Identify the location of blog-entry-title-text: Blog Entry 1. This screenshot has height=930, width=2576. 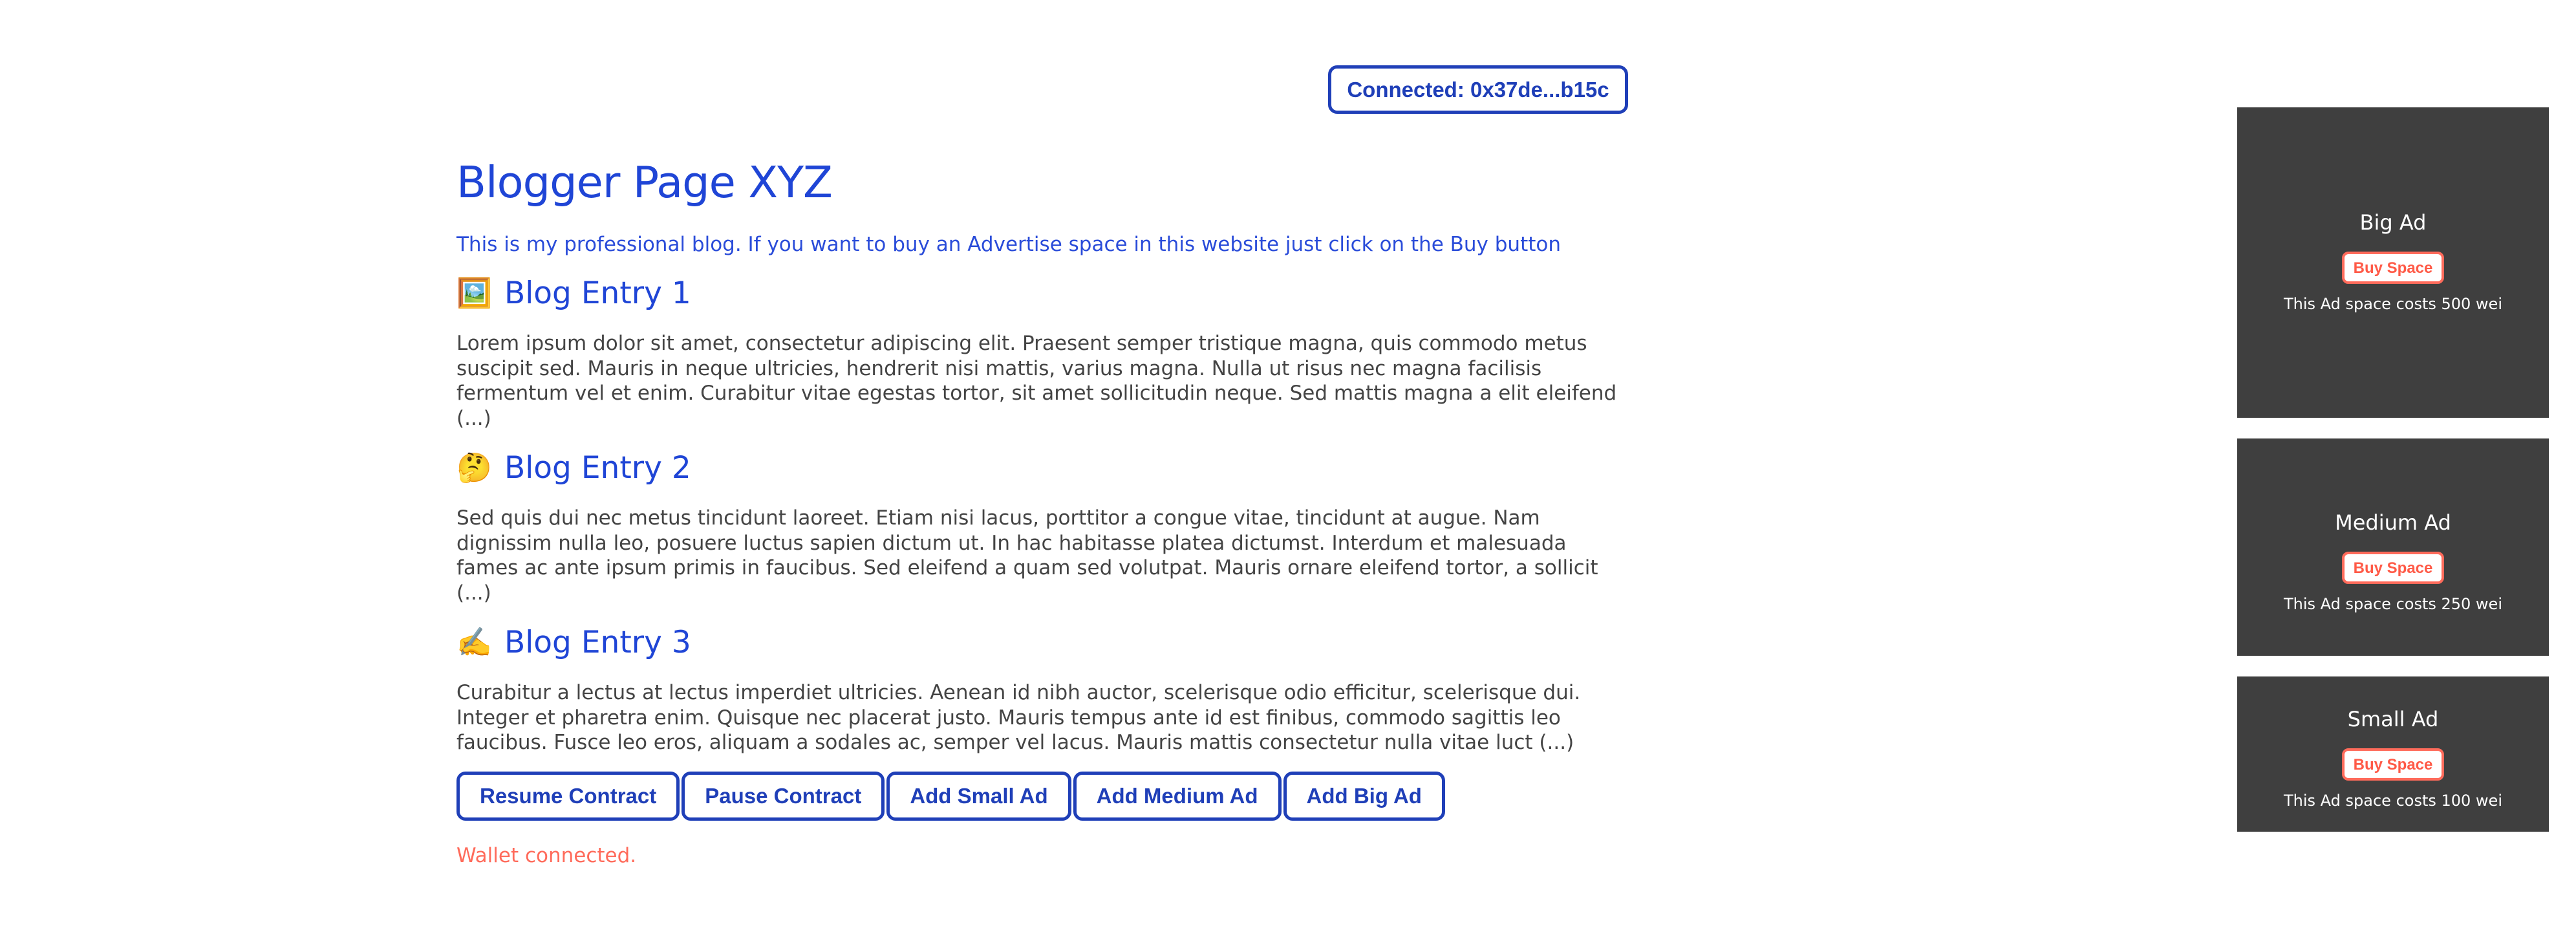
(597, 293).